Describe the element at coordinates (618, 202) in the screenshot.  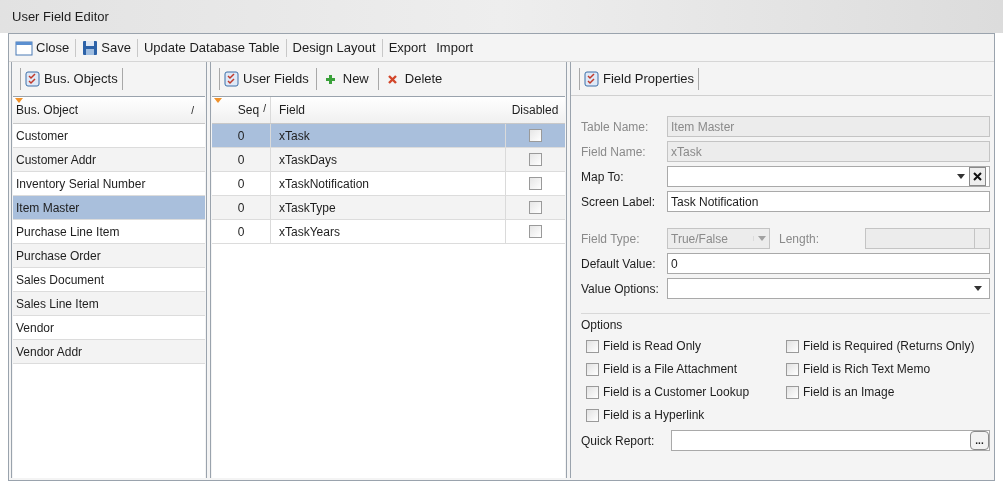
I see `field-label: Screen Label:` at that location.